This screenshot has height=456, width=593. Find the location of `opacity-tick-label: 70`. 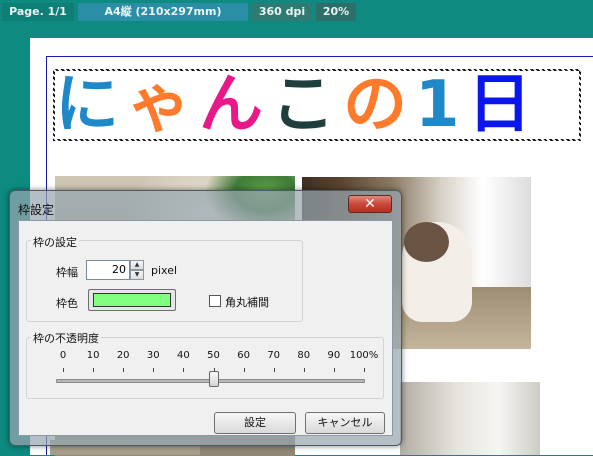

opacity-tick-label: 70 is located at coordinates (274, 355).